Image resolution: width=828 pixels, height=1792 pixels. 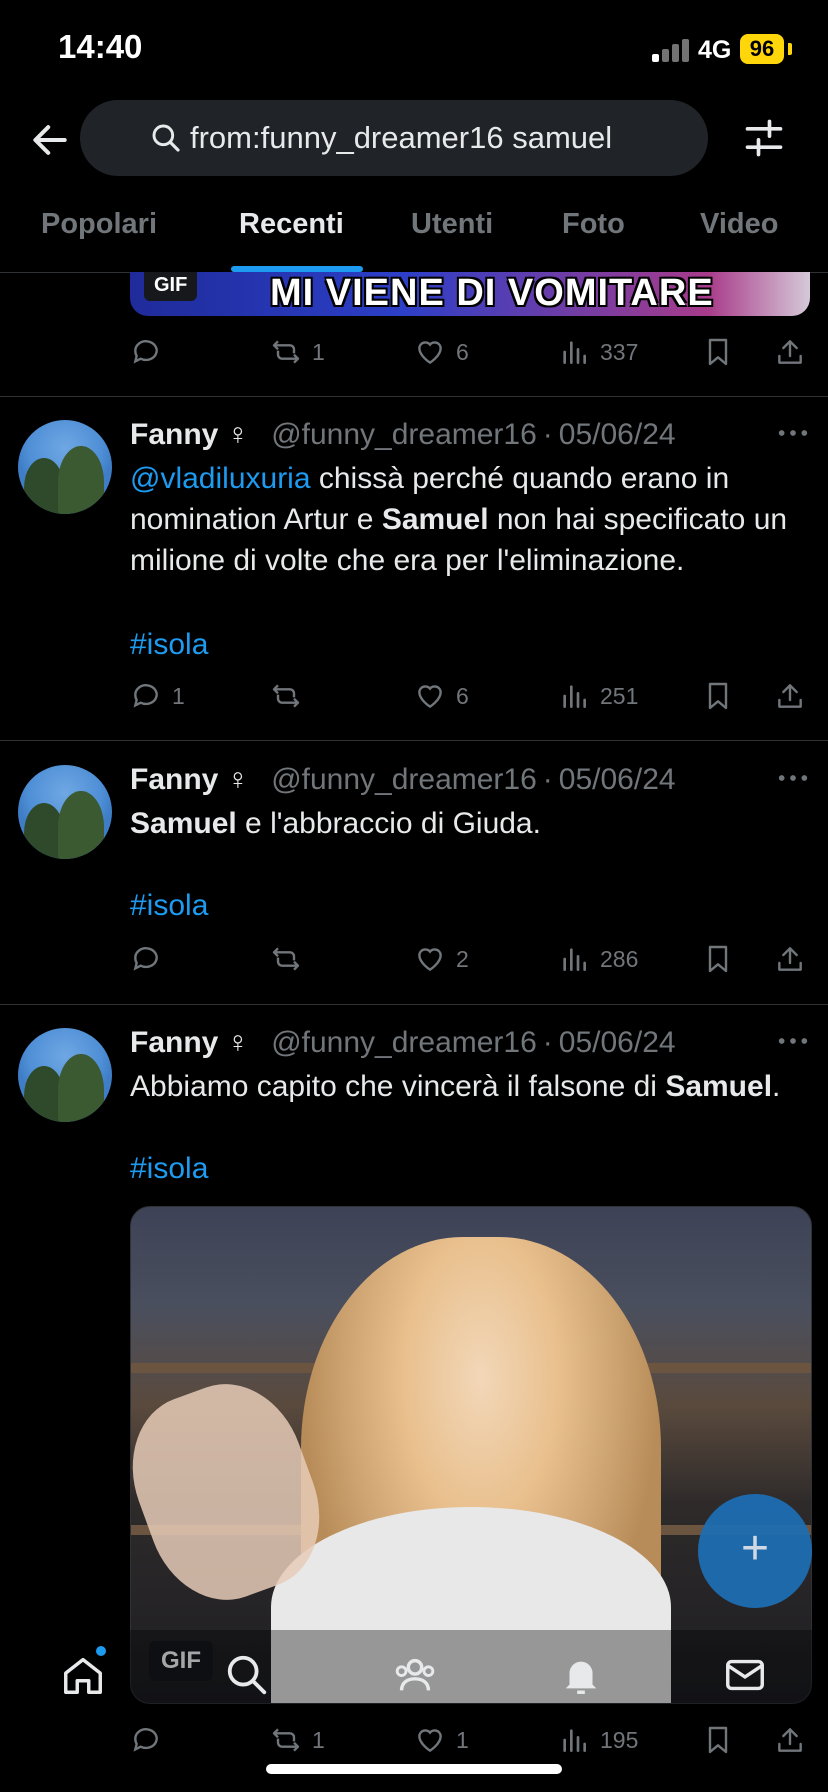 What do you see at coordinates (291, 224) in the screenshot?
I see `tab-recenti: Recenti` at bounding box center [291, 224].